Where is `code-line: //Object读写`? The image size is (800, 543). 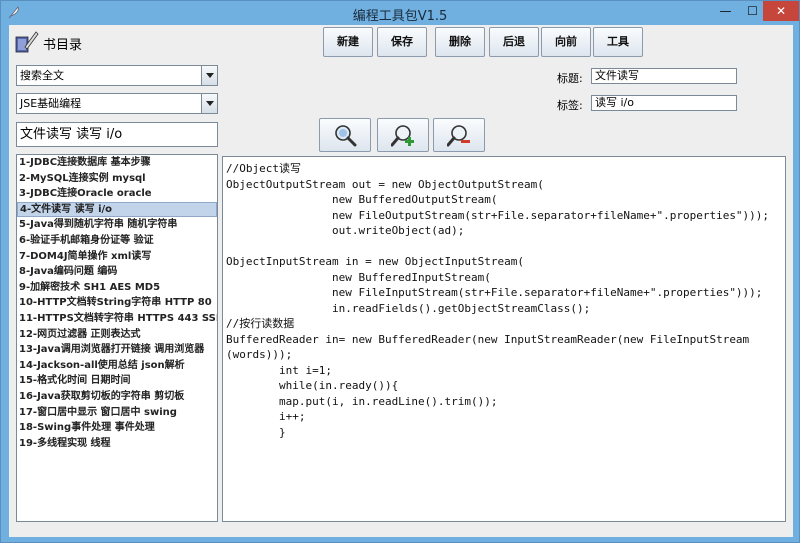 code-line: //Object读写 is located at coordinates (263, 168).